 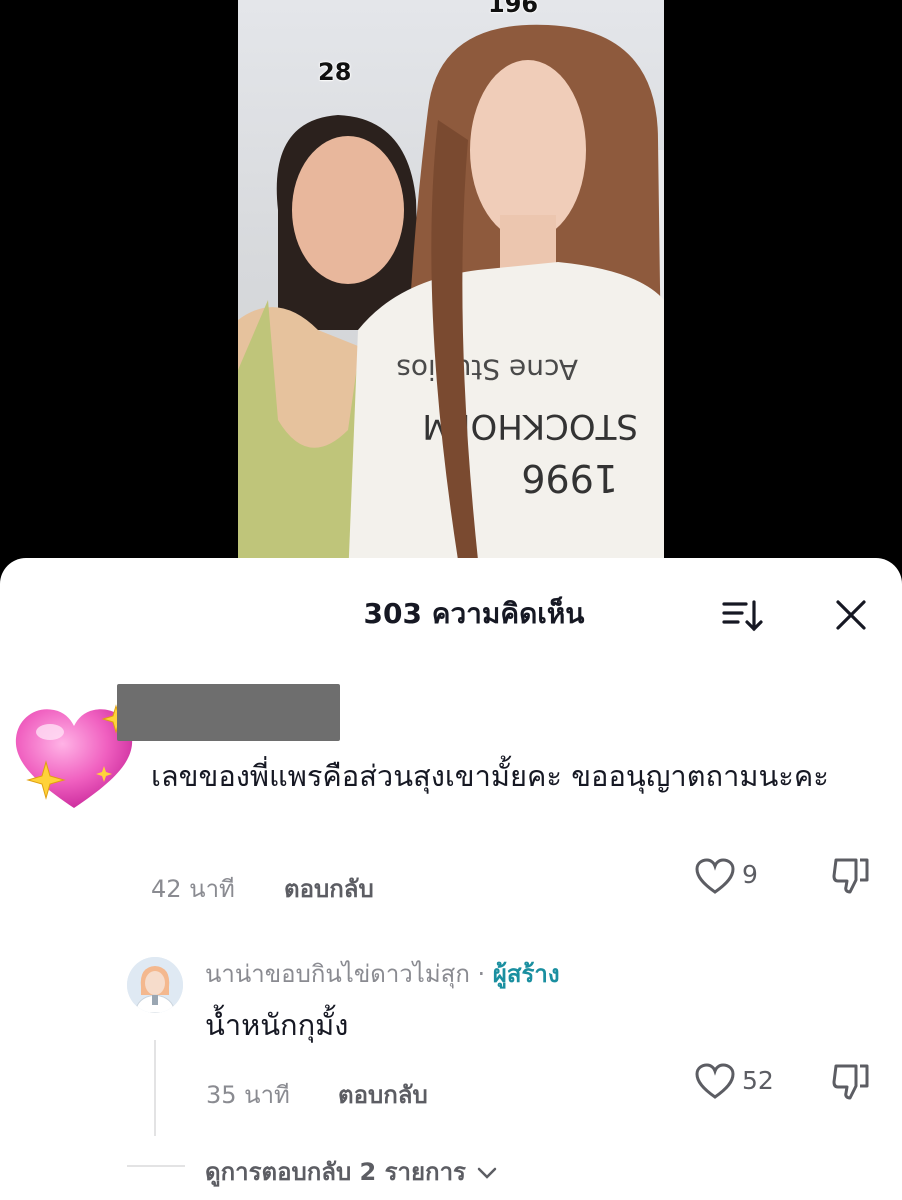 I want to click on reply-timestamp: 35 นาที, so click(x=248, y=1095).